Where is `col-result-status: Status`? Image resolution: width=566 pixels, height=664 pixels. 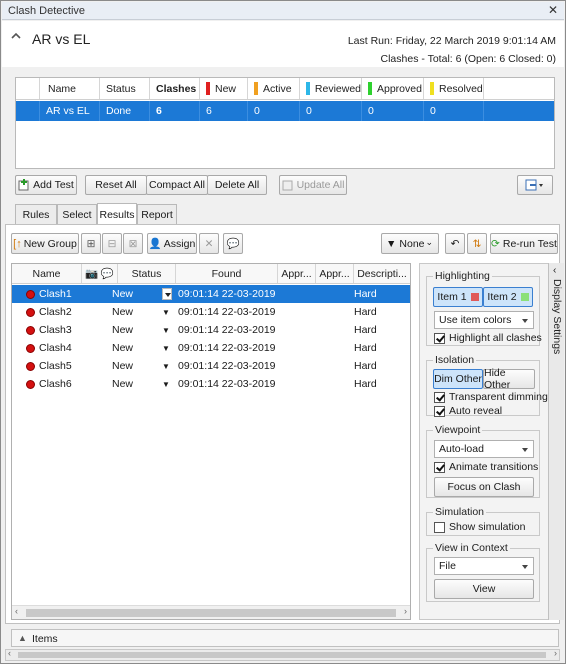
col-result-status: Status is located at coordinates (147, 273).